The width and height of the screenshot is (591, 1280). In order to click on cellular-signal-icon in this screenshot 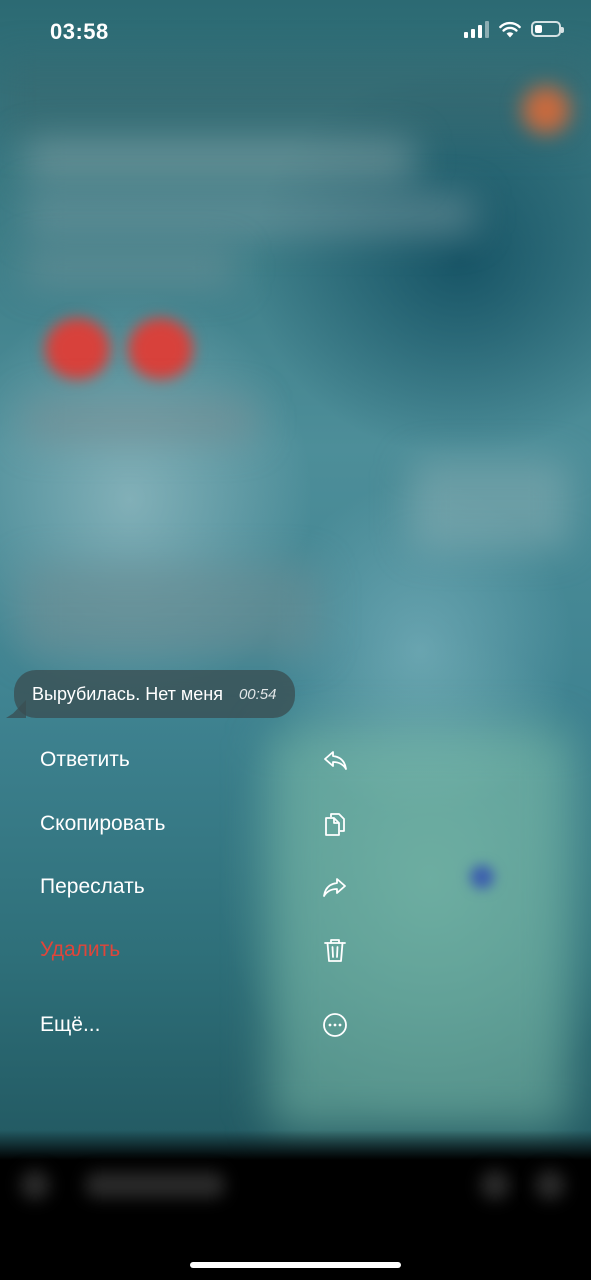, I will do `click(476, 29)`.